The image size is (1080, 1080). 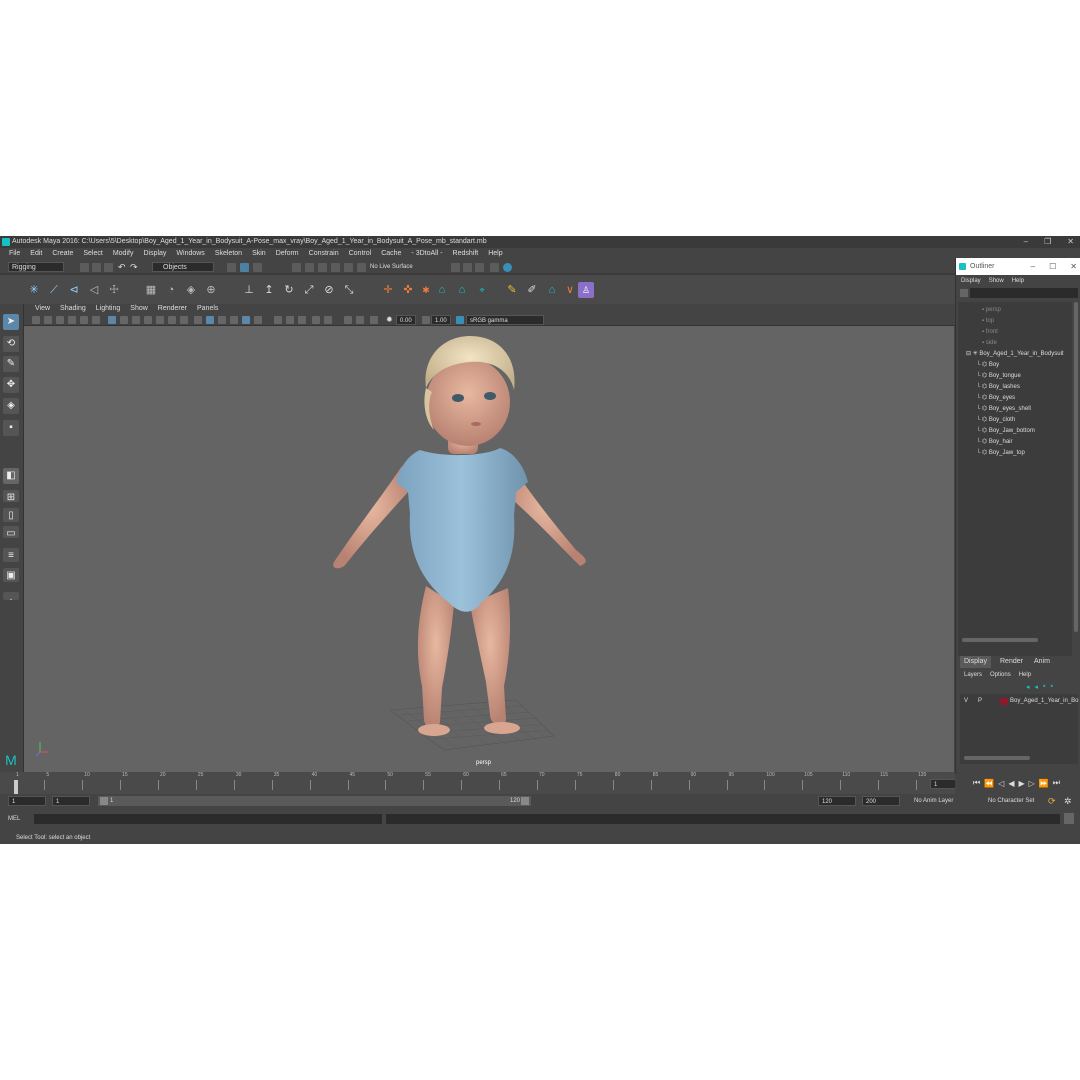 What do you see at coordinates (36, 254) in the screenshot?
I see `menu-edit: Edit` at bounding box center [36, 254].